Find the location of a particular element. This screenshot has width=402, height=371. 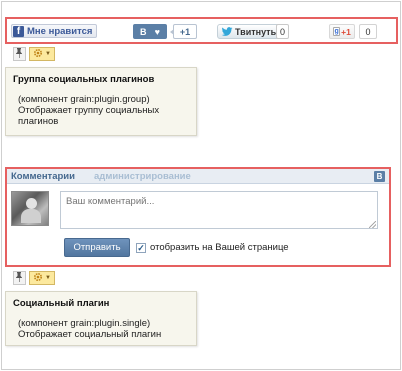

facebook-like-label: Мне нравится is located at coordinates (60, 31).